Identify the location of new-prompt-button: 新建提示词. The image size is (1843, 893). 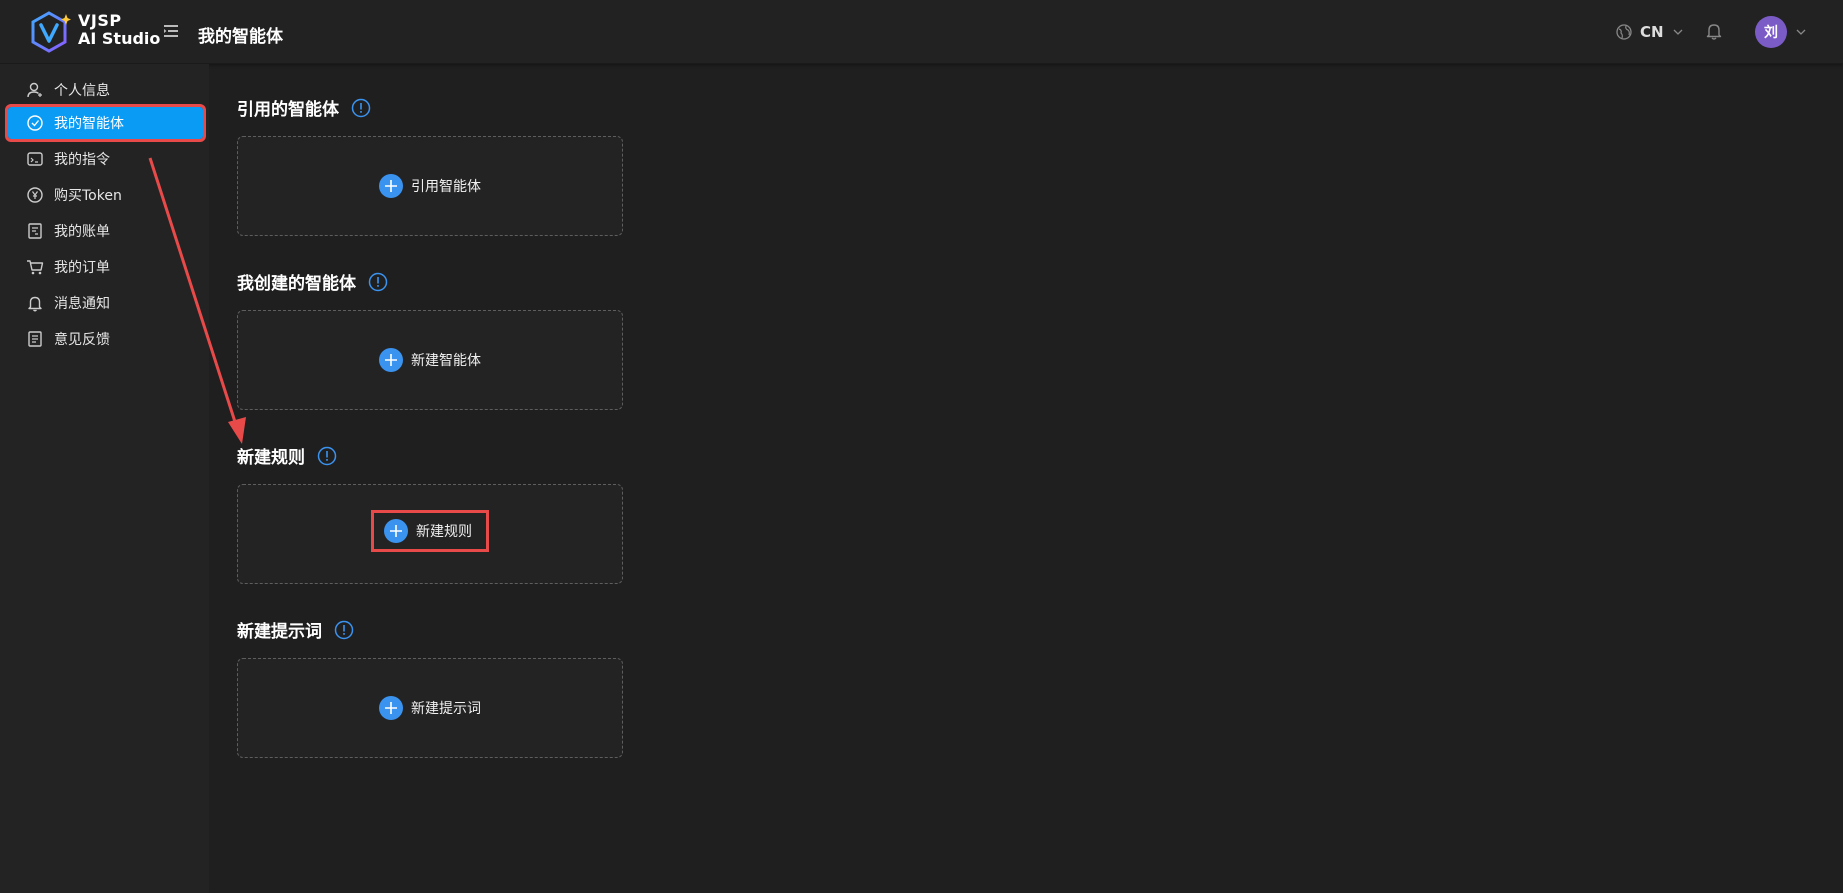
(430, 708).